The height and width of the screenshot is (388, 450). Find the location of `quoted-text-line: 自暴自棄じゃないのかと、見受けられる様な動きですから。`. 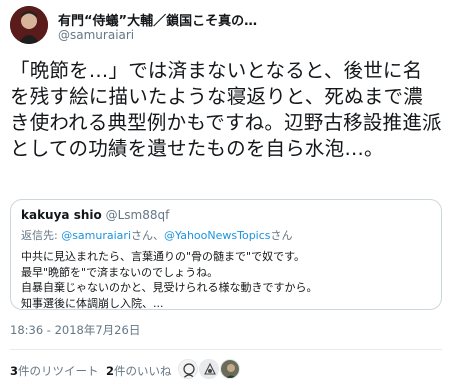

quoted-text-line: 自暴自棄じゃないのかと、見受けられる様な動きですから。 is located at coordinates (169, 287).